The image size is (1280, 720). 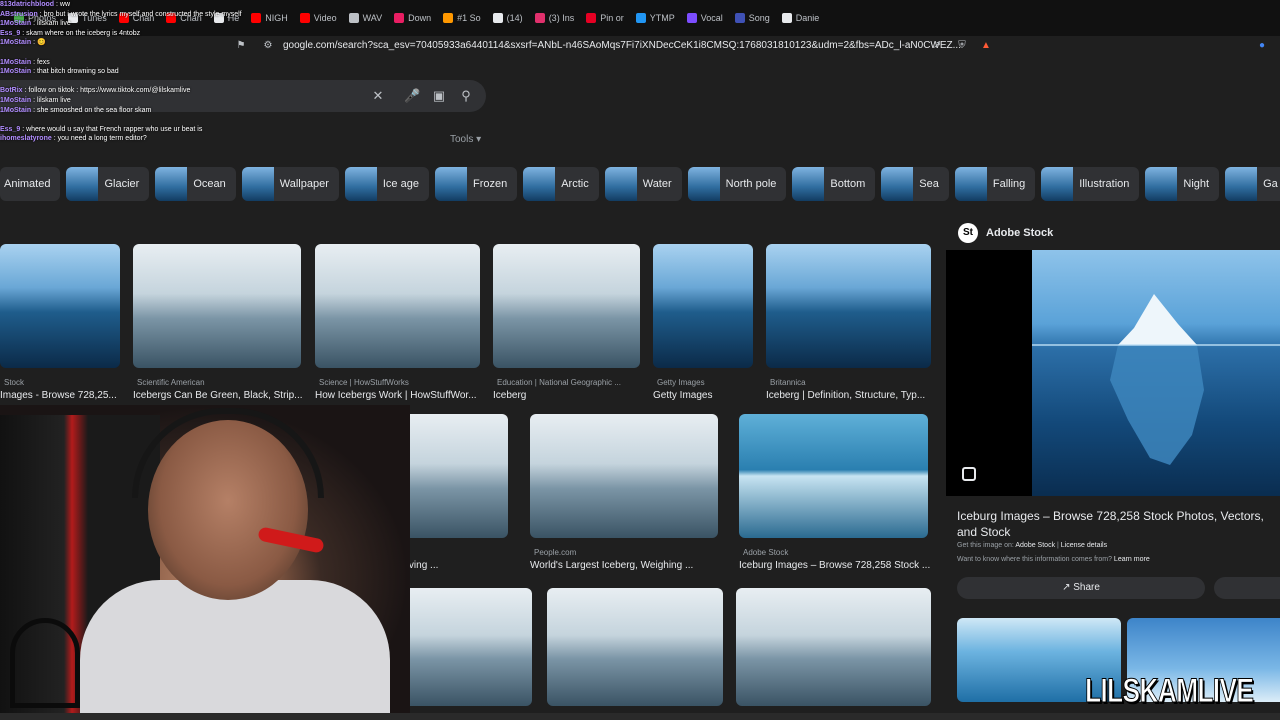 What do you see at coordinates (43, 62) in the screenshot?
I see `chat-text: fexs` at bounding box center [43, 62].